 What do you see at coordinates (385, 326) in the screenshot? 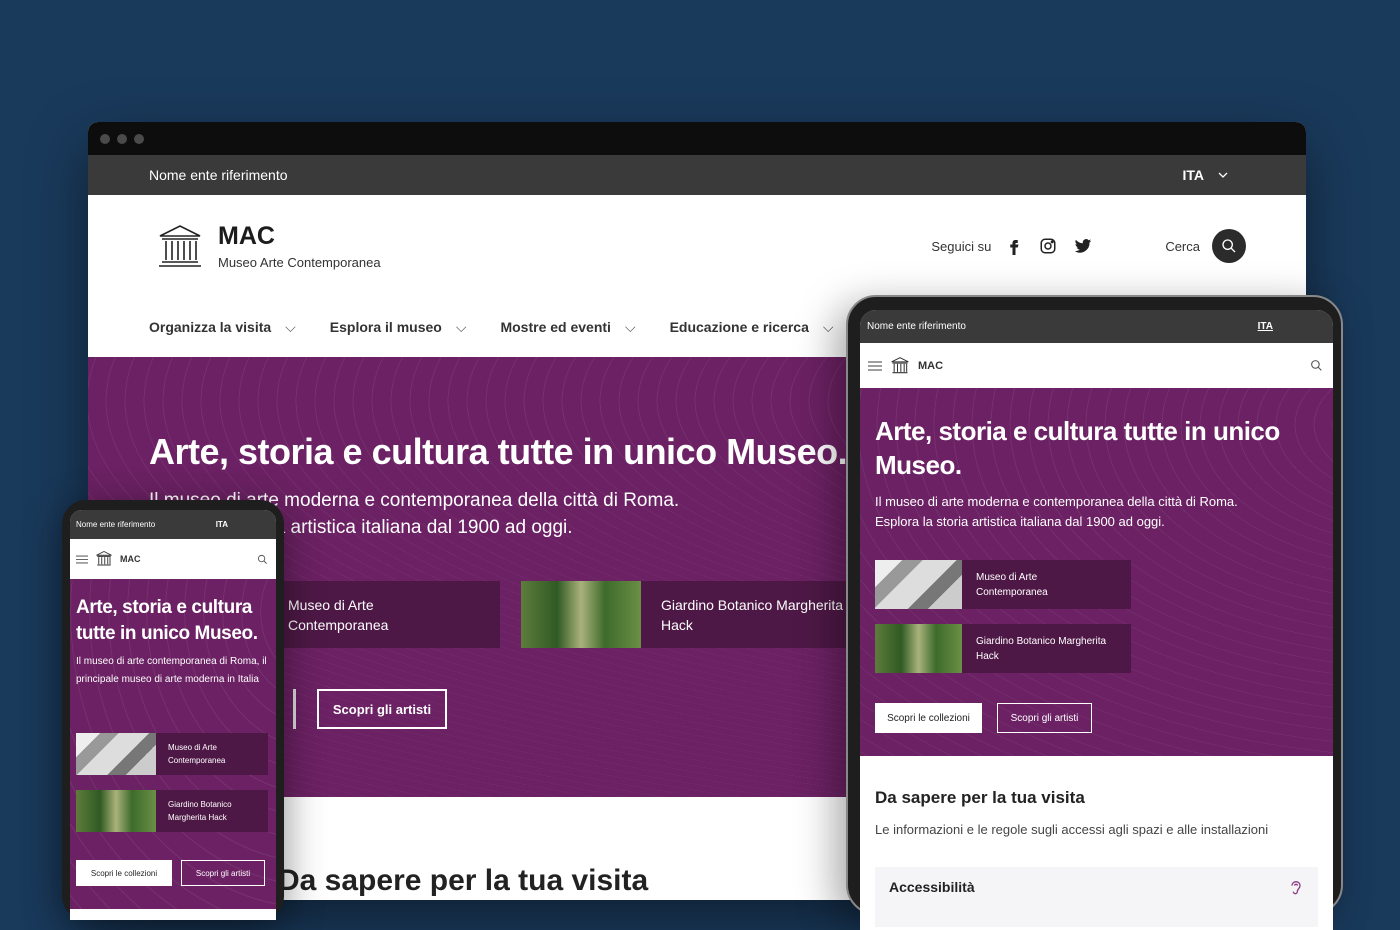
I see `nav-label: Esplora il museo` at bounding box center [385, 326].